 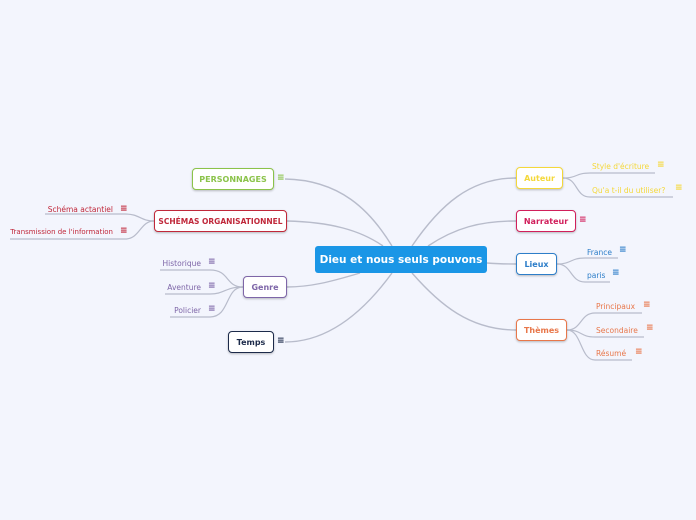 What do you see at coordinates (323, 280) in the screenshot?
I see `connector-genre` at bounding box center [323, 280].